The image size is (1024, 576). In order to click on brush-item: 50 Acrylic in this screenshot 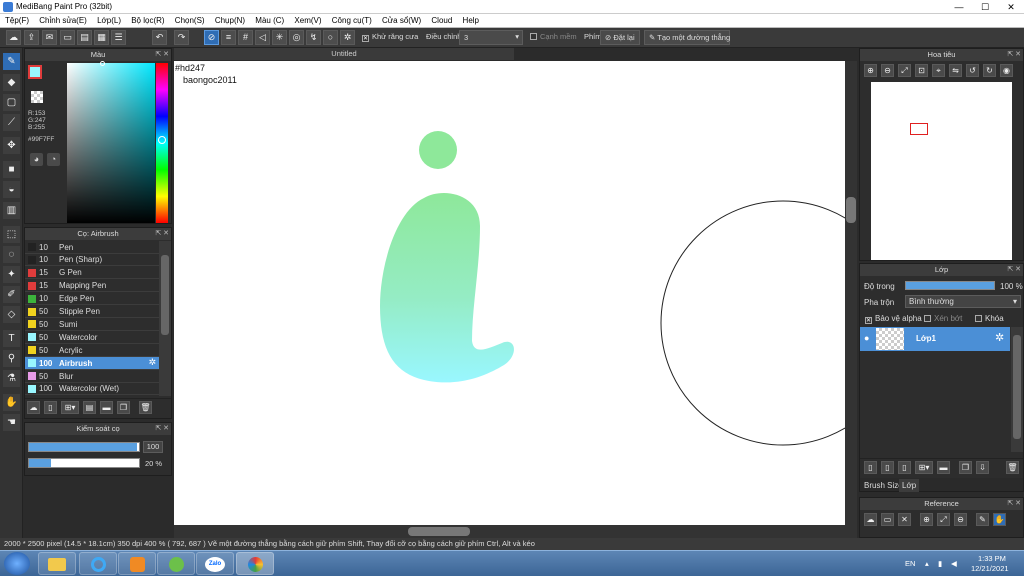, I will do `click(92, 350)`.